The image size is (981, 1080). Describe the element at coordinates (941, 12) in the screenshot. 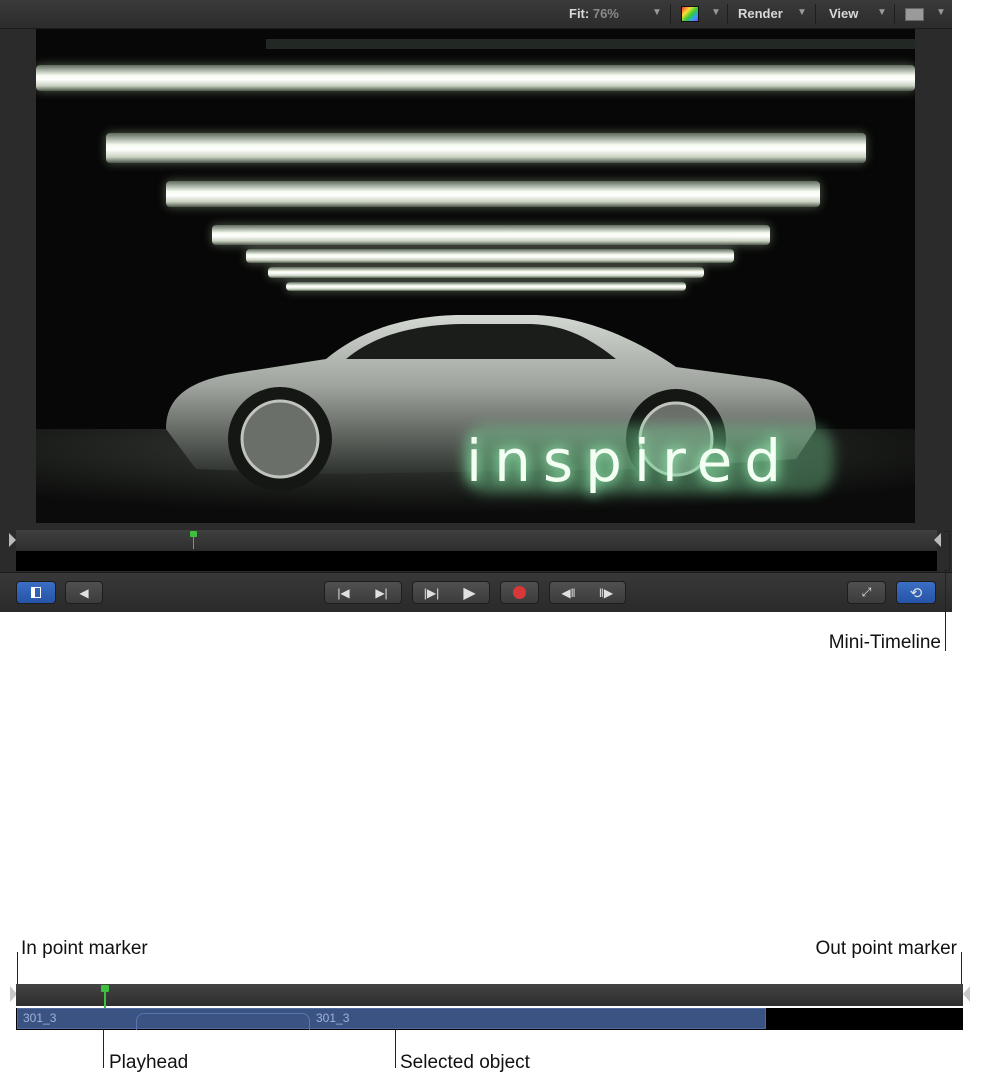

I see `layout-dropdown-arrow-icon: ▼` at that location.